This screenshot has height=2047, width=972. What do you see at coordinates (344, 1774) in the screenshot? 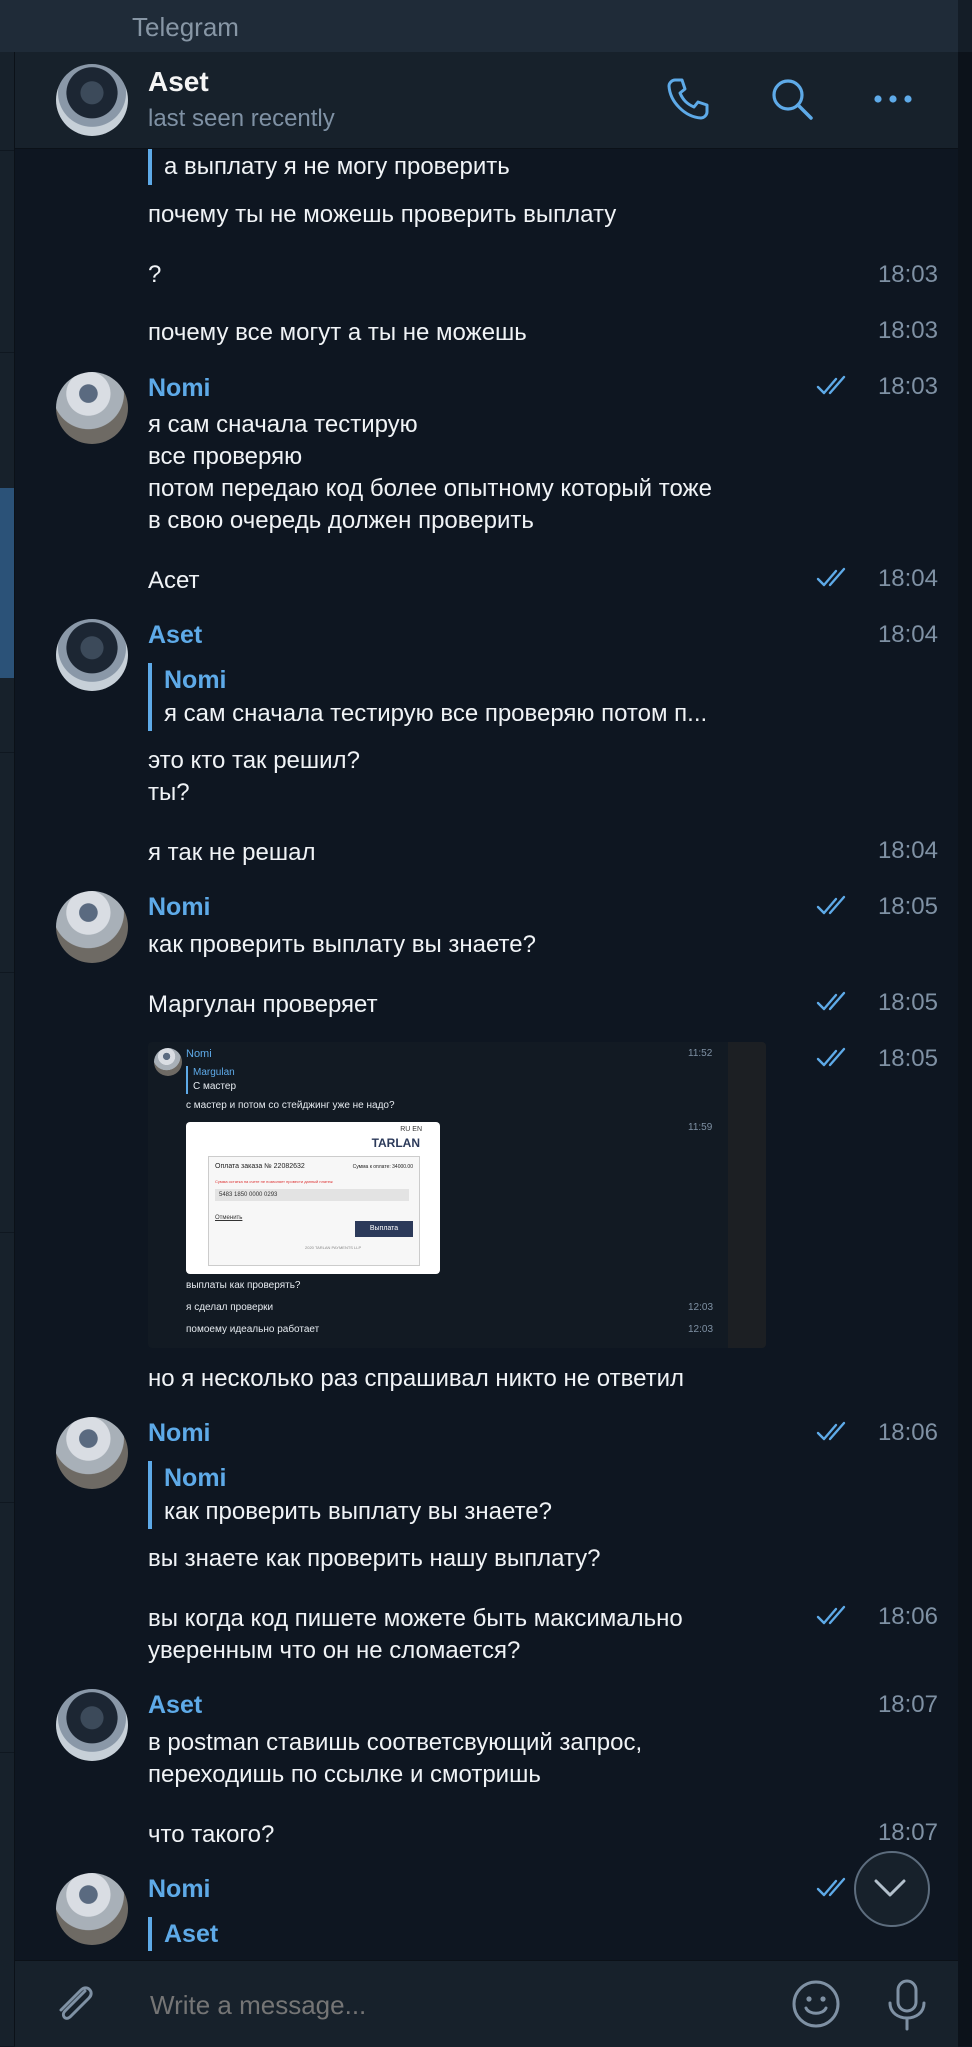
I see `message-line: переходишь по ссылке и смотришь` at bounding box center [344, 1774].